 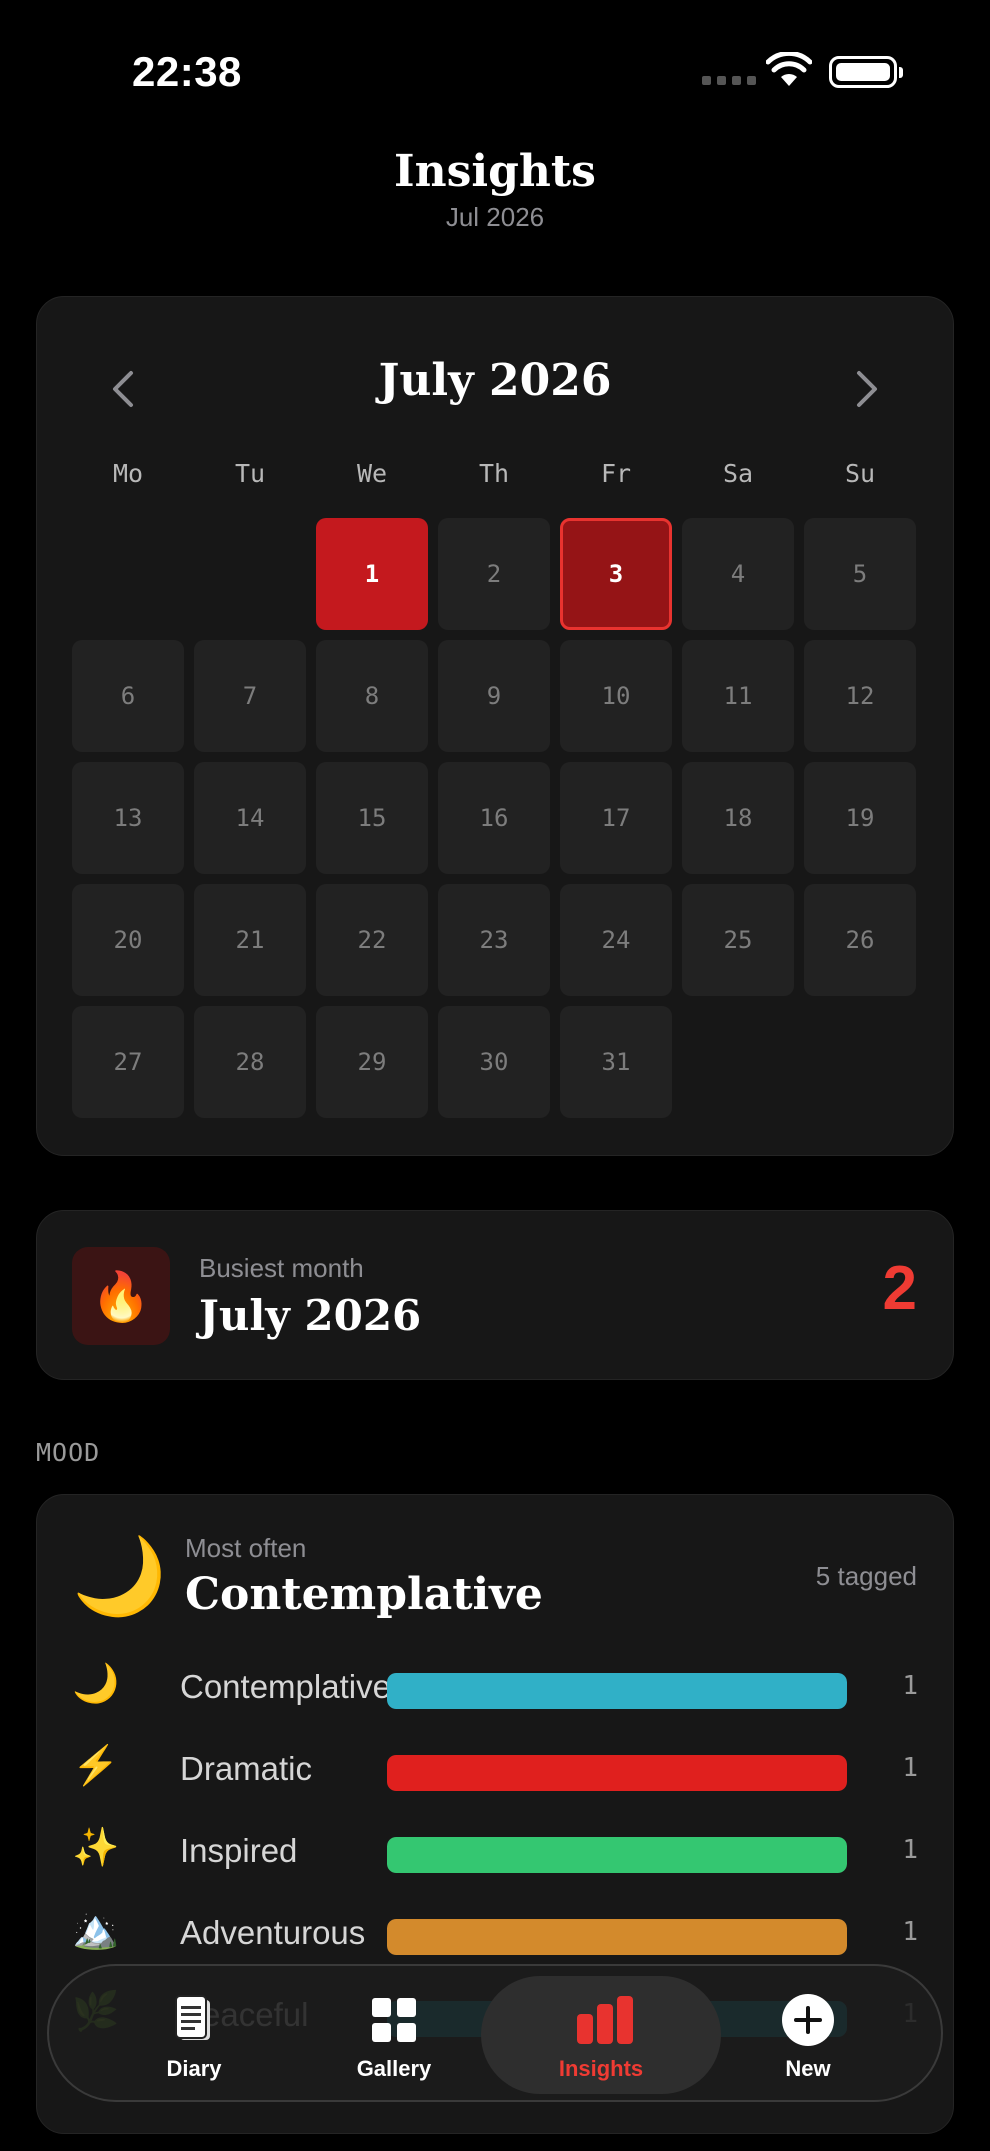 I want to click on tab-gallery-label: Gallery, so click(x=394, y=2068).